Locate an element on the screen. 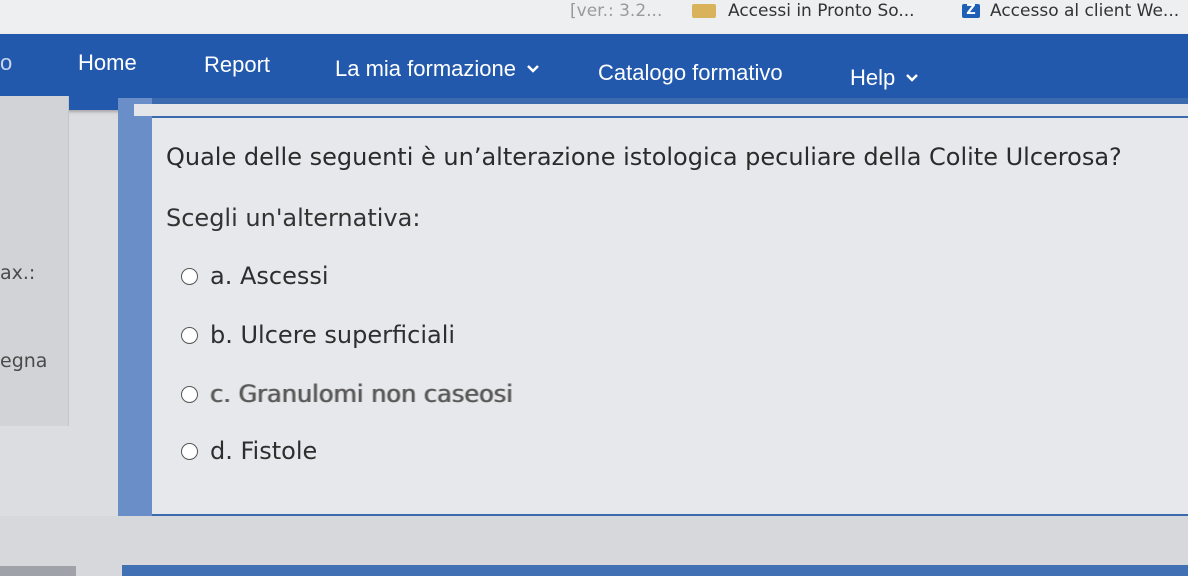 The image size is (1188, 576). nav-home: Home is located at coordinates (107, 63).